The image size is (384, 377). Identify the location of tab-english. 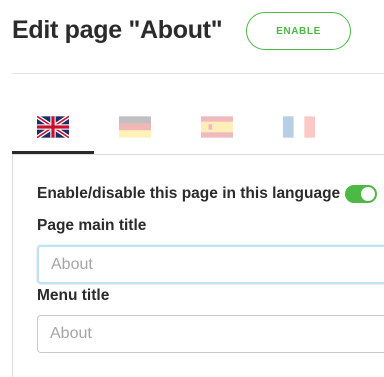
(53, 129).